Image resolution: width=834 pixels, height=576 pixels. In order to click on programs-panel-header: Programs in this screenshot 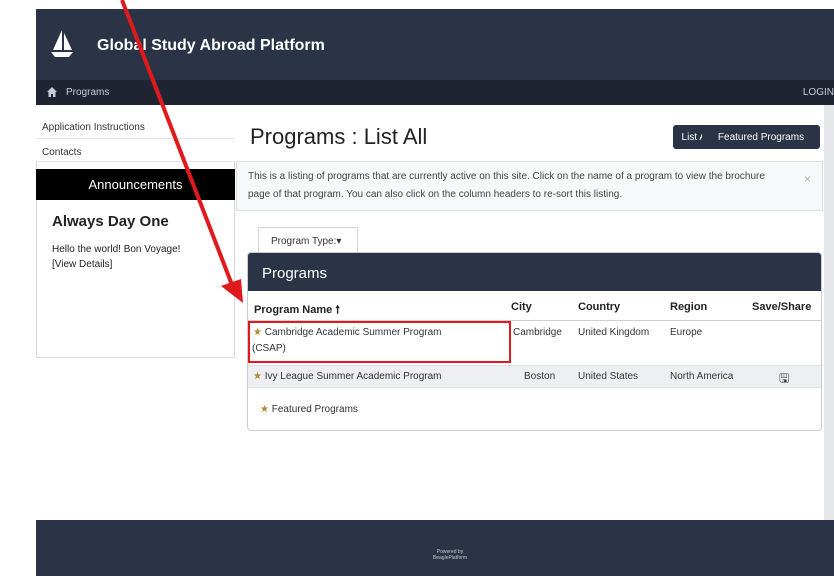, I will do `click(534, 272)`.